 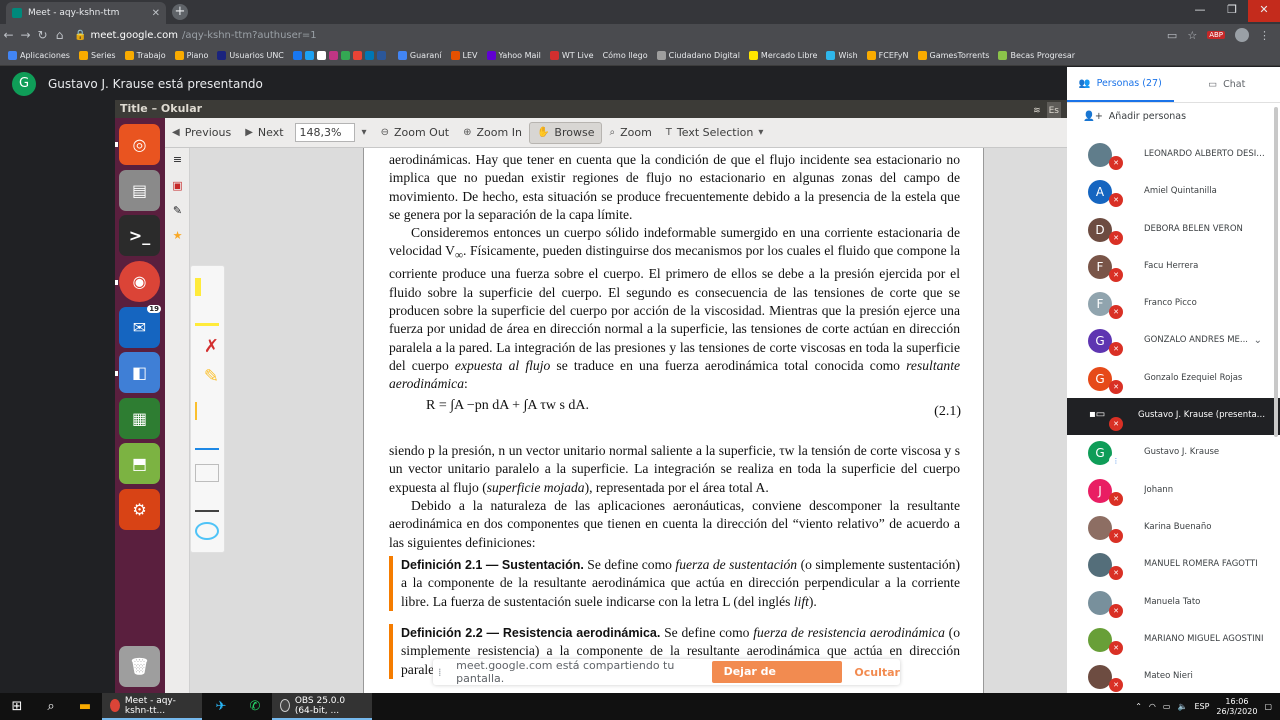 What do you see at coordinates (877, 672) in the screenshot?
I see `hide-button: Ocultar` at bounding box center [877, 672].